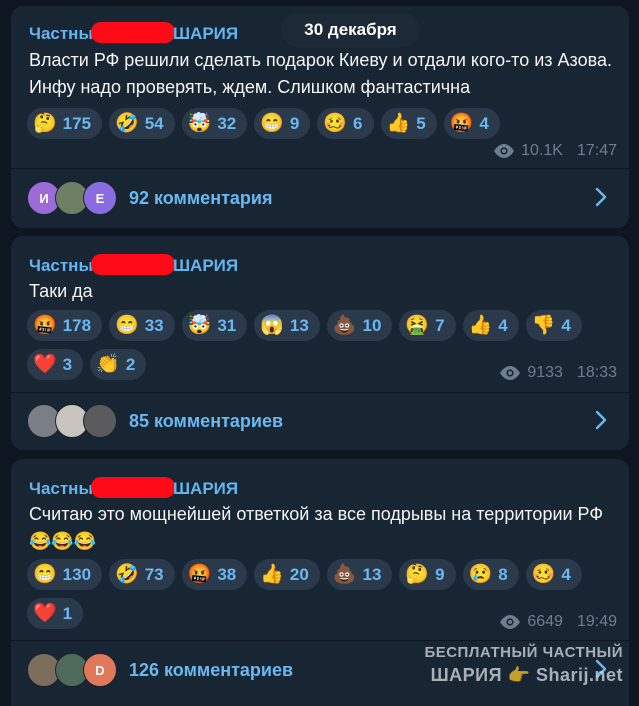  I want to click on reaction-count: 10, so click(372, 325).